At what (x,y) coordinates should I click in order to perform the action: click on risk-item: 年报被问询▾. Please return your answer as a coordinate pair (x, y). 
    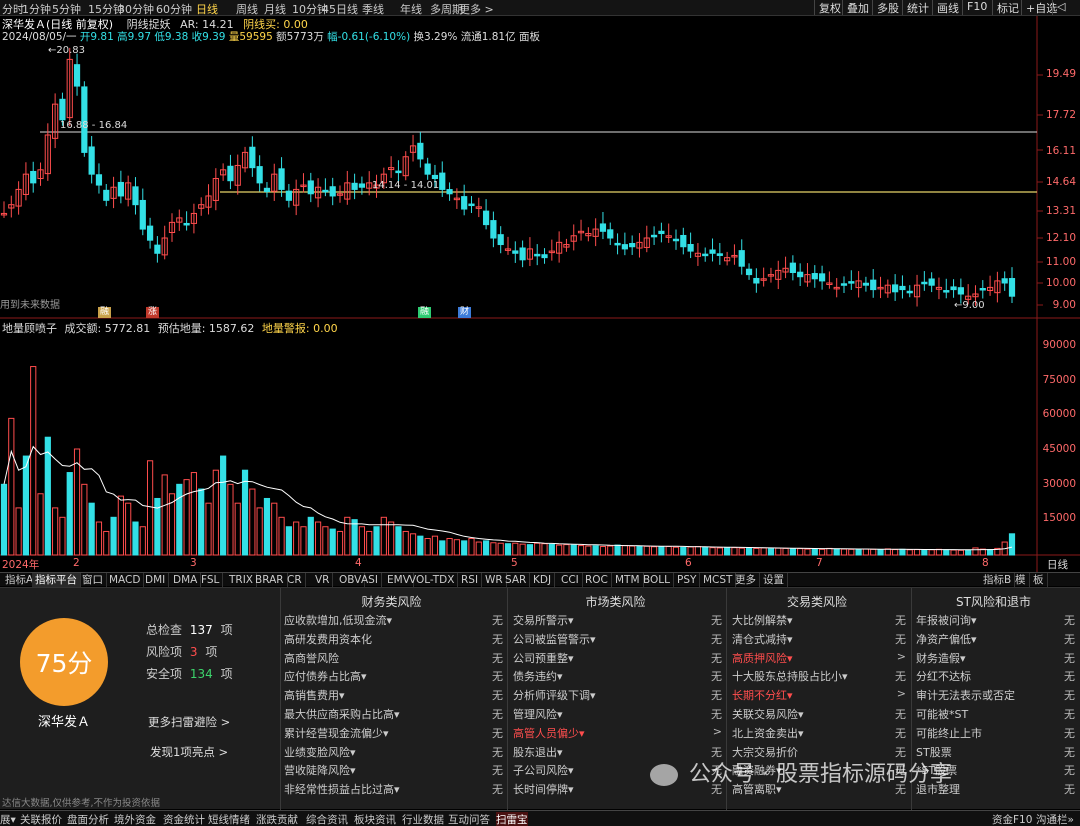
    Looking at the image, I should click on (946, 620).